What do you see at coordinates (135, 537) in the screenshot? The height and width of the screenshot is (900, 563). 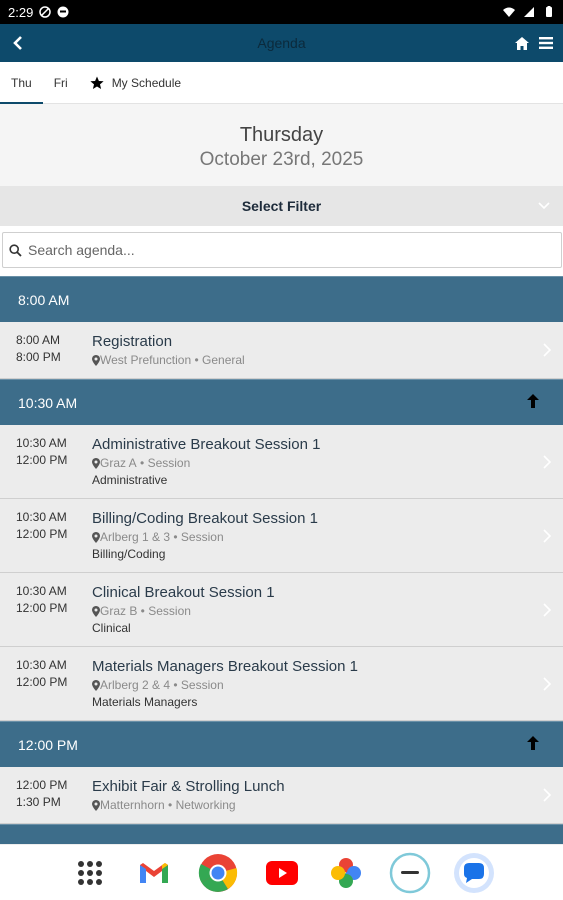 I see `session-location: Arlberg 1 & 3` at bounding box center [135, 537].